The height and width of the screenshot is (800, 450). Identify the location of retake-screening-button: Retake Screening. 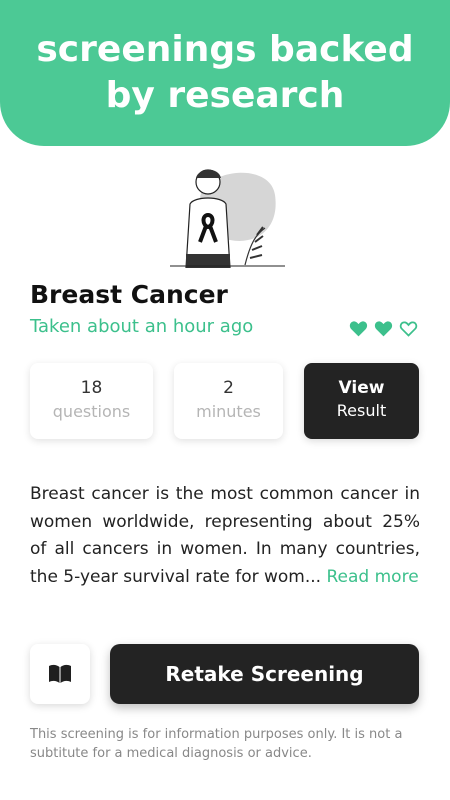
(264, 674).